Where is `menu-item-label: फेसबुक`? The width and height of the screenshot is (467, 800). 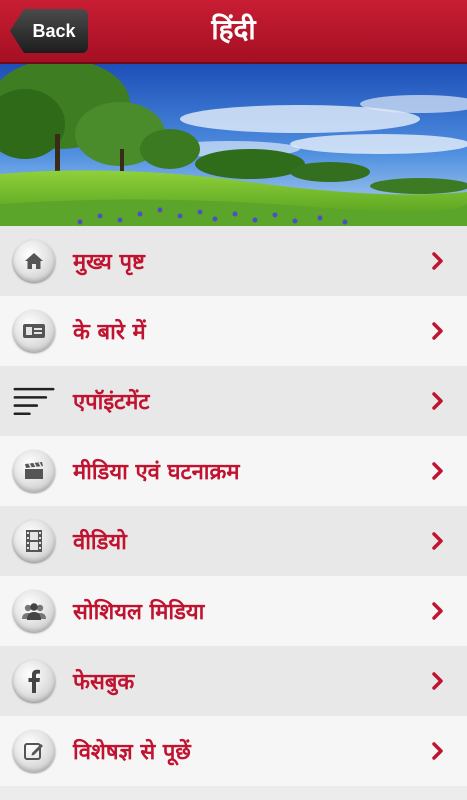 menu-item-label: फेसबुक is located at coordinates (104, 682).